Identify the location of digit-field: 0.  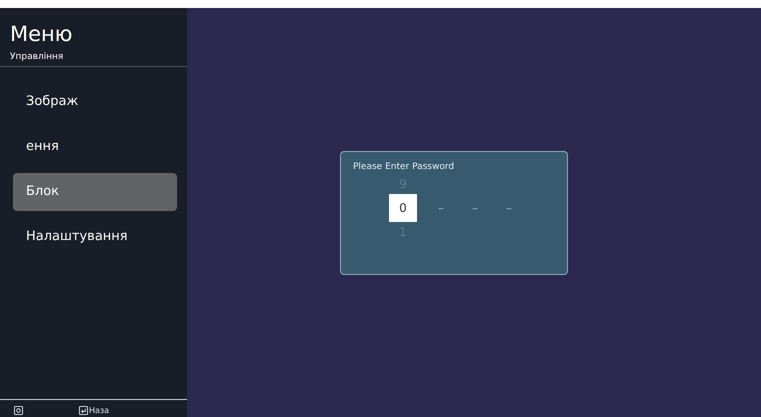
(403, 208).